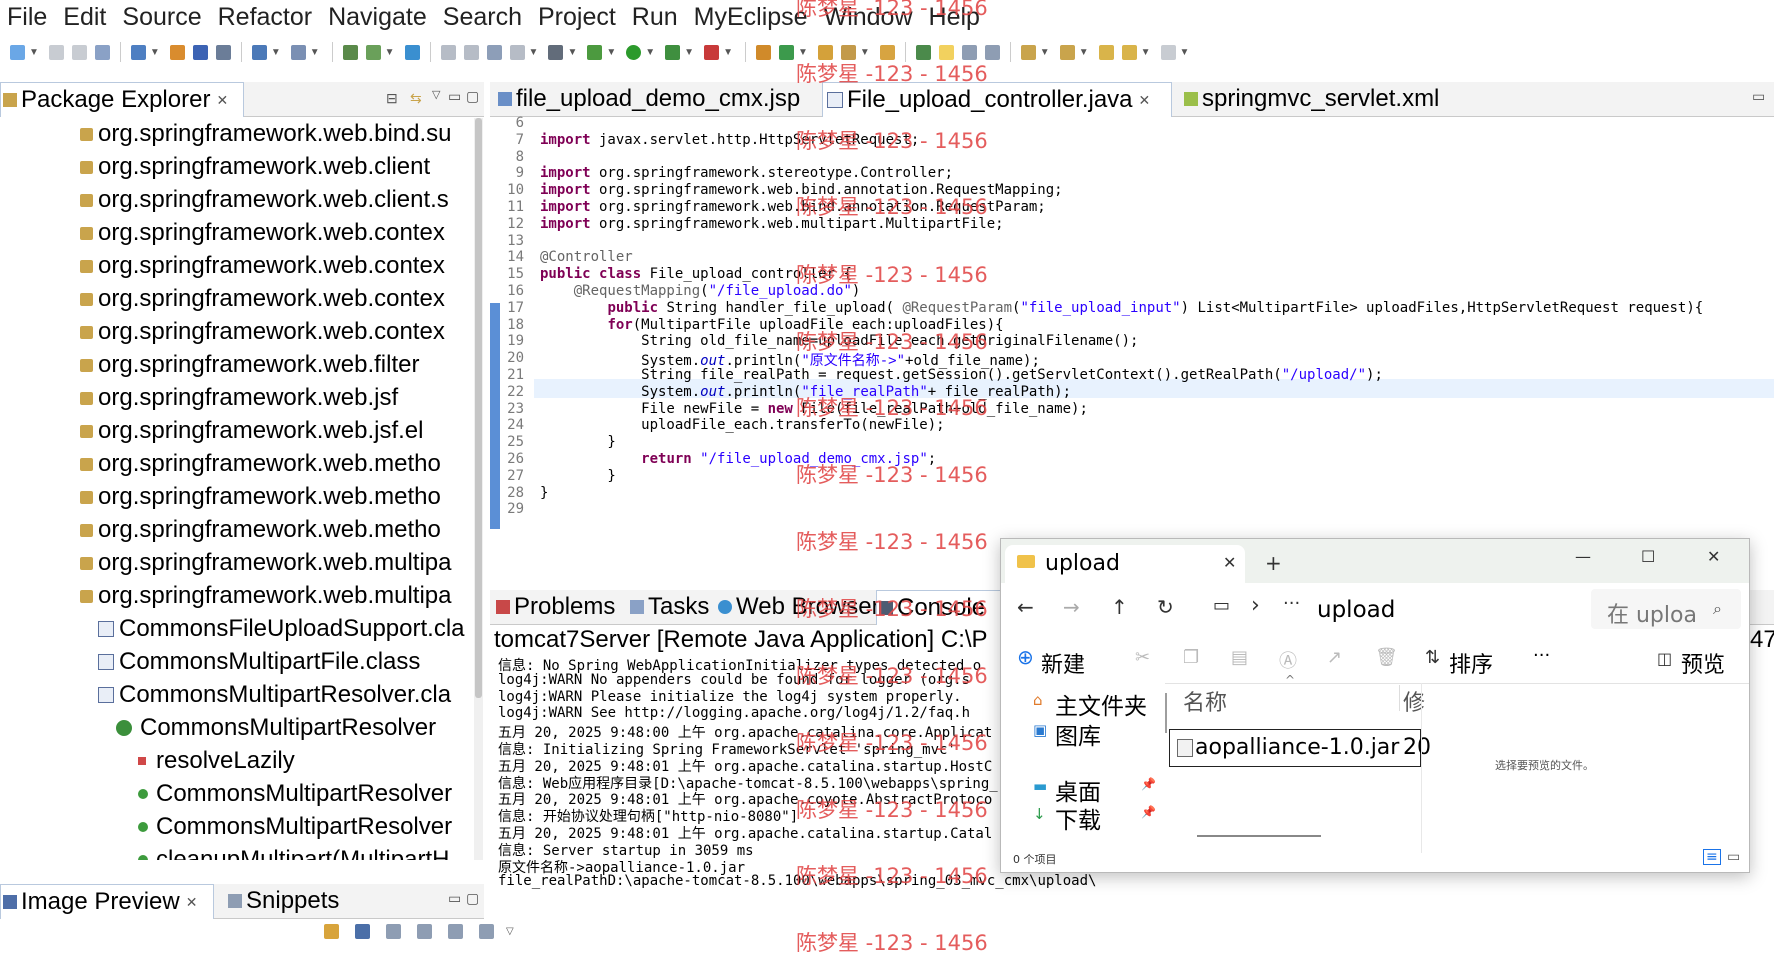  Describe the element at coordinates (266, 17) in the screenshot. I see `menu-refactor: Refactor` at that location.